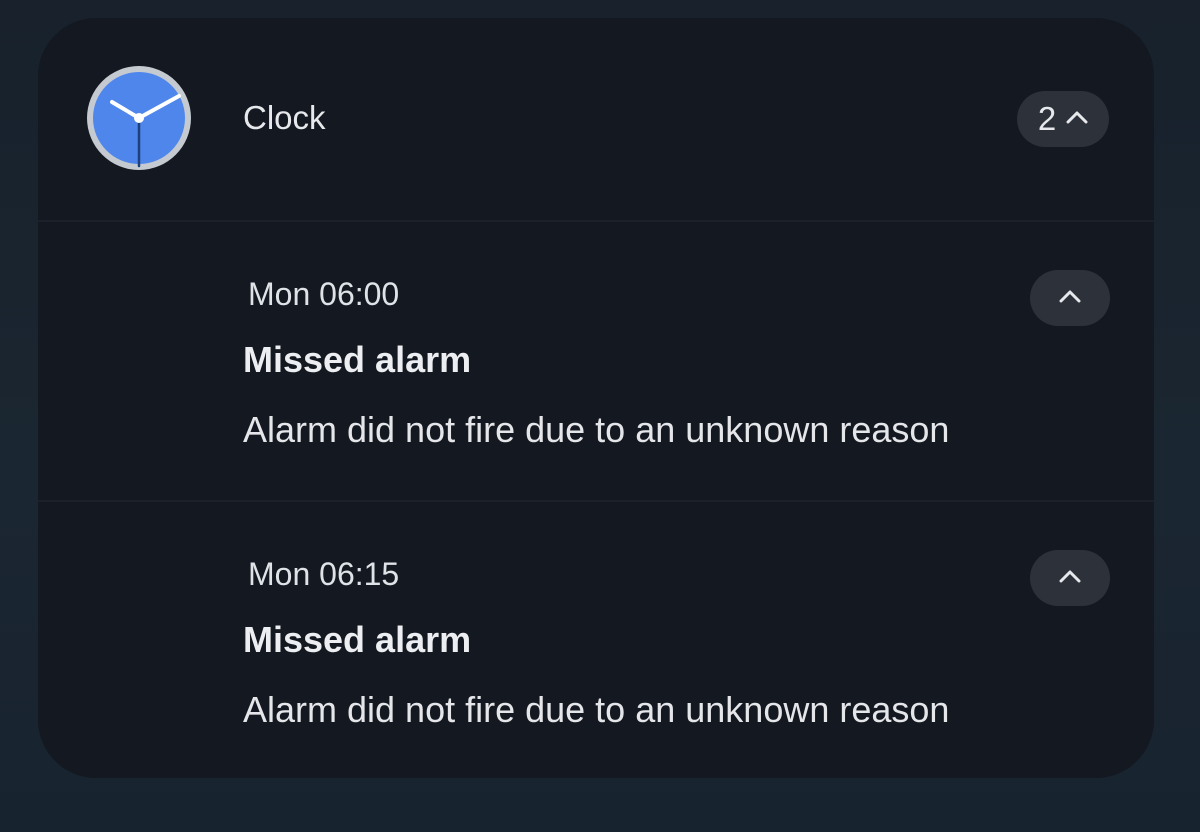 The image size is (1200, 832). What do you see at coordinates (324, 294) in the screenshot?
I see `notification-time: Mon 06:00` at bounding box center [324, 294].